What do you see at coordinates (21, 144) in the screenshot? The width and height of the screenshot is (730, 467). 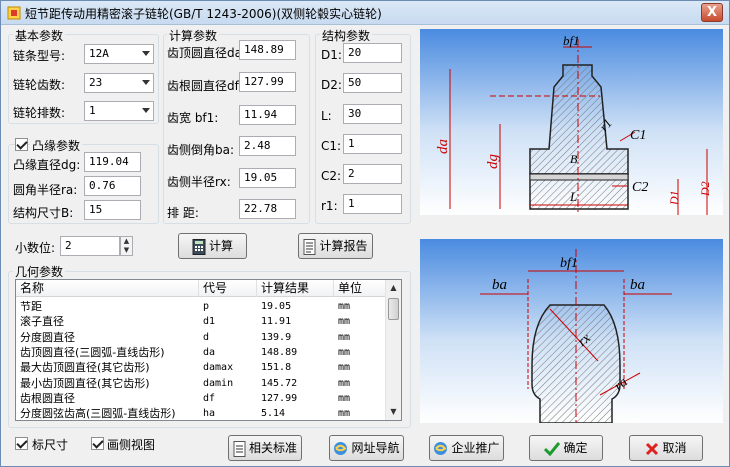 I see `boss-params-checkbox` at bounding box center [21, 144].